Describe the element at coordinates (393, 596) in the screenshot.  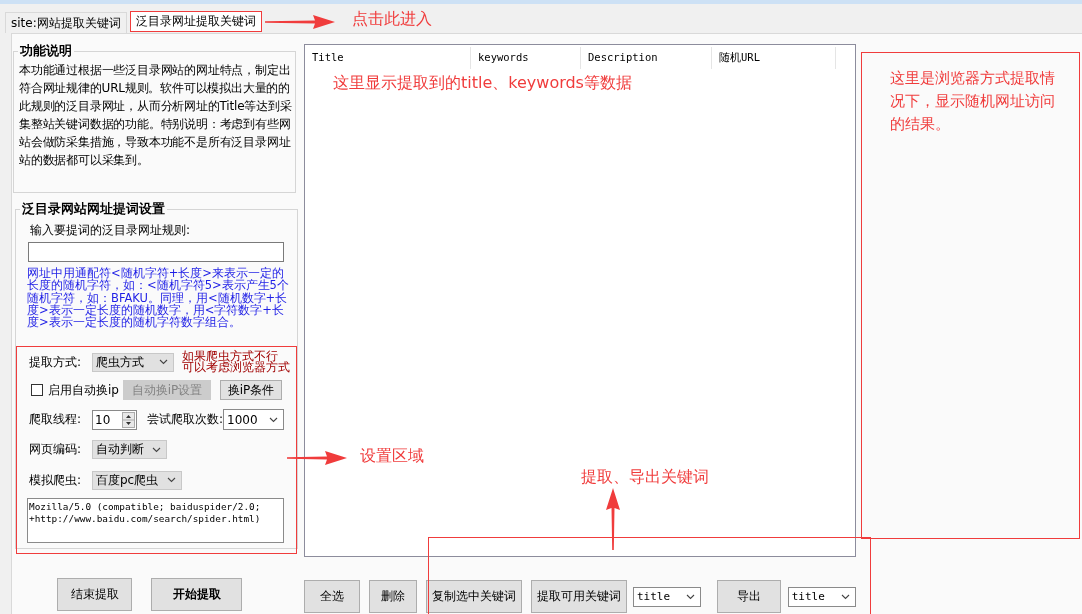
I see `toolbar-button: 删除` at that location.